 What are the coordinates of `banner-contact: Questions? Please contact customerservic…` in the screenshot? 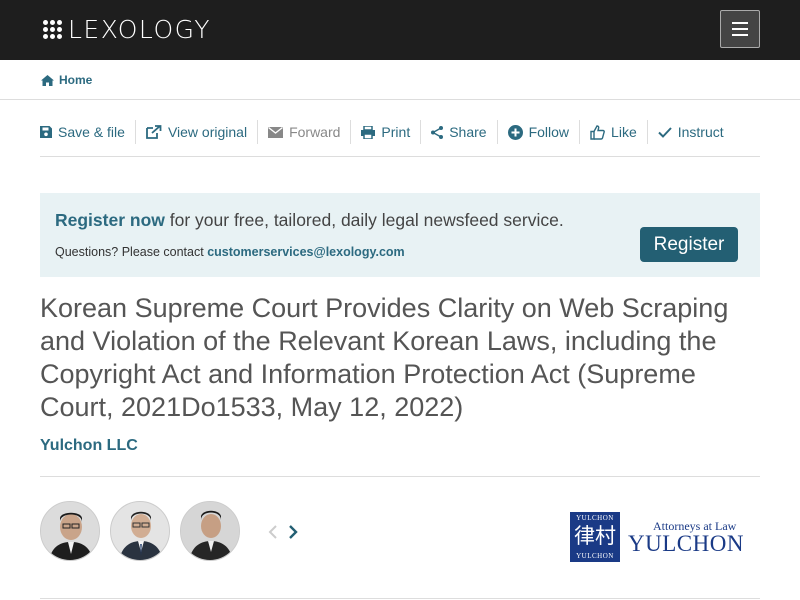 It's located at (230, 252).